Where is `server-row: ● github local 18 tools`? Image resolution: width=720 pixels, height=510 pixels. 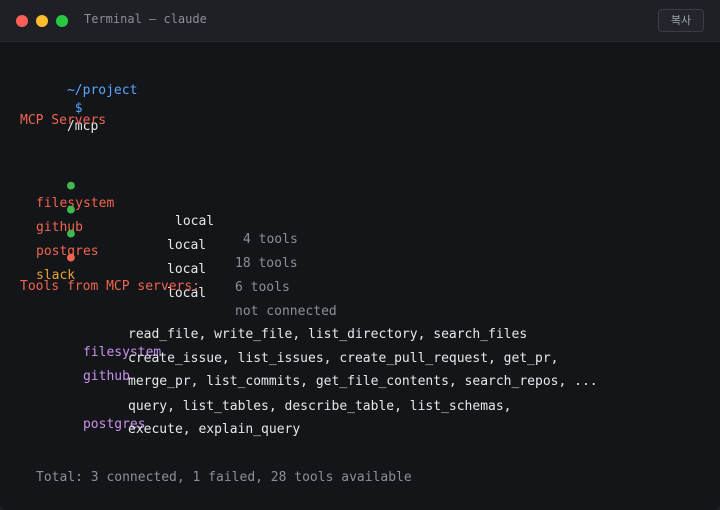
server-row: ● github local 18 tools is located at coordinates (159, 227).